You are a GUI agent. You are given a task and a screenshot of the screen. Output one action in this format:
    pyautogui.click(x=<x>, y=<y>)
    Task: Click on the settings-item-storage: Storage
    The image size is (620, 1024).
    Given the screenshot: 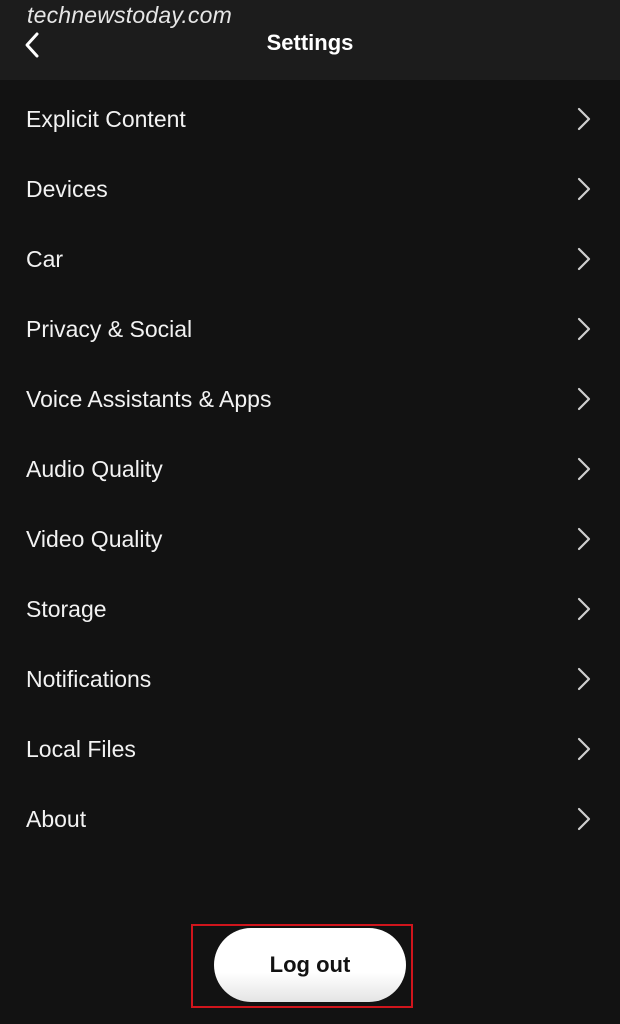 What is the action you would take?
    pyautogui.click(x=310, y=609)
    